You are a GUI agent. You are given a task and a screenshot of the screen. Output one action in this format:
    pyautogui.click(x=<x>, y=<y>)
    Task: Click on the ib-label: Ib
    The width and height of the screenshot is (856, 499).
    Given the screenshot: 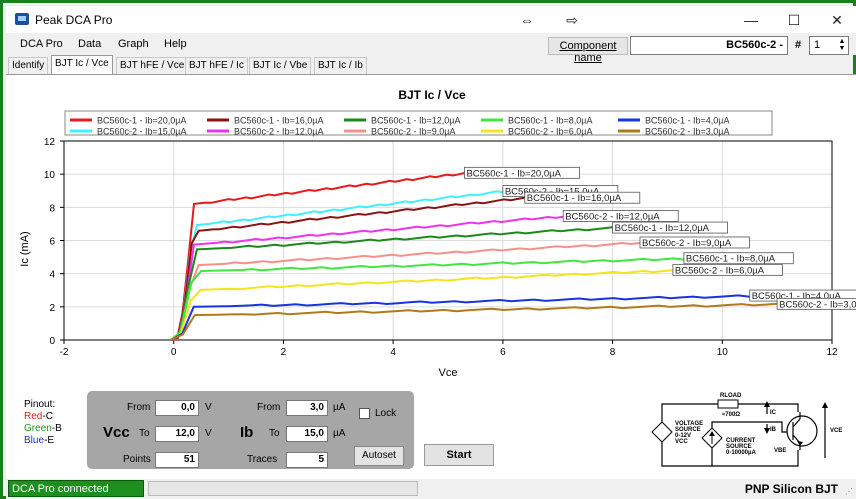 What is the action you would take?
    pyautogui.click(x=247, y=432)
    